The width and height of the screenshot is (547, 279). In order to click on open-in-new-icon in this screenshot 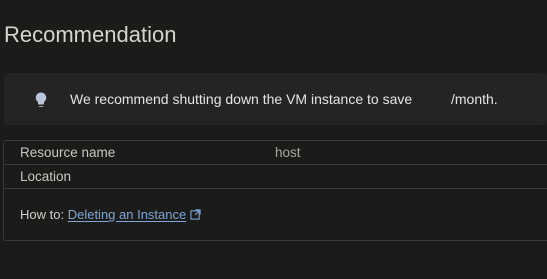, I will do `click(195, 214)`.